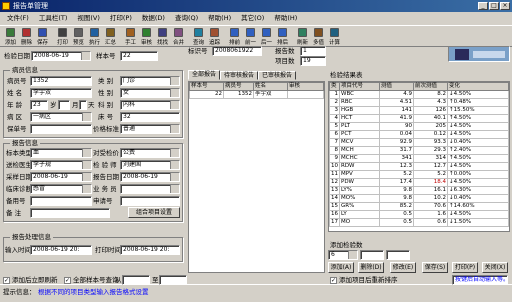 The image size is (512, 302). I want to click on toolbar-button-7: 手工, so click(130, 37).